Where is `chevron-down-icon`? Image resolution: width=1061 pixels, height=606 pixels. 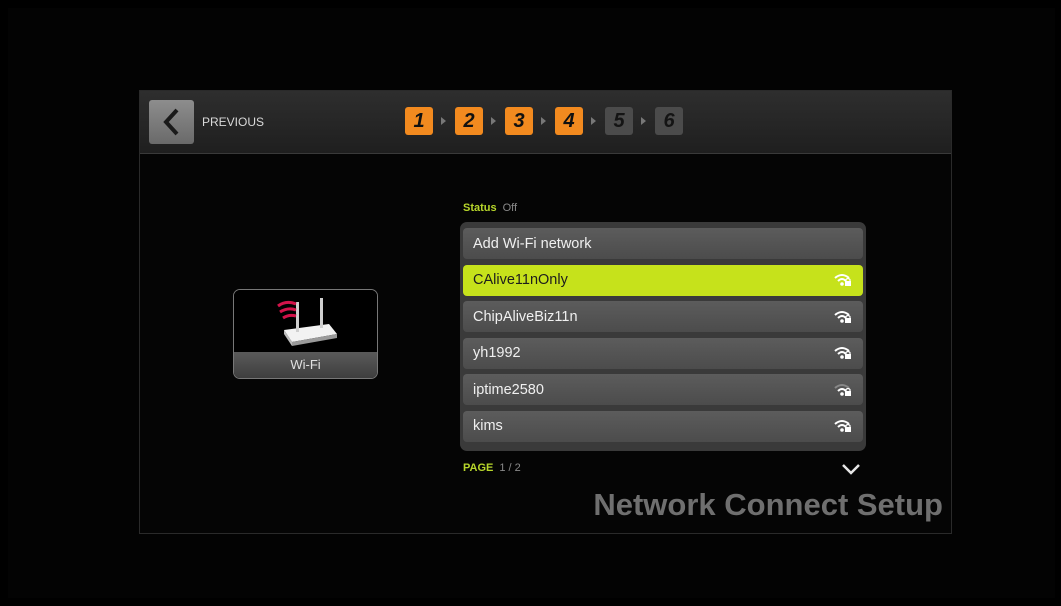 chevron-down-icon is located at coordinates (851, 469).